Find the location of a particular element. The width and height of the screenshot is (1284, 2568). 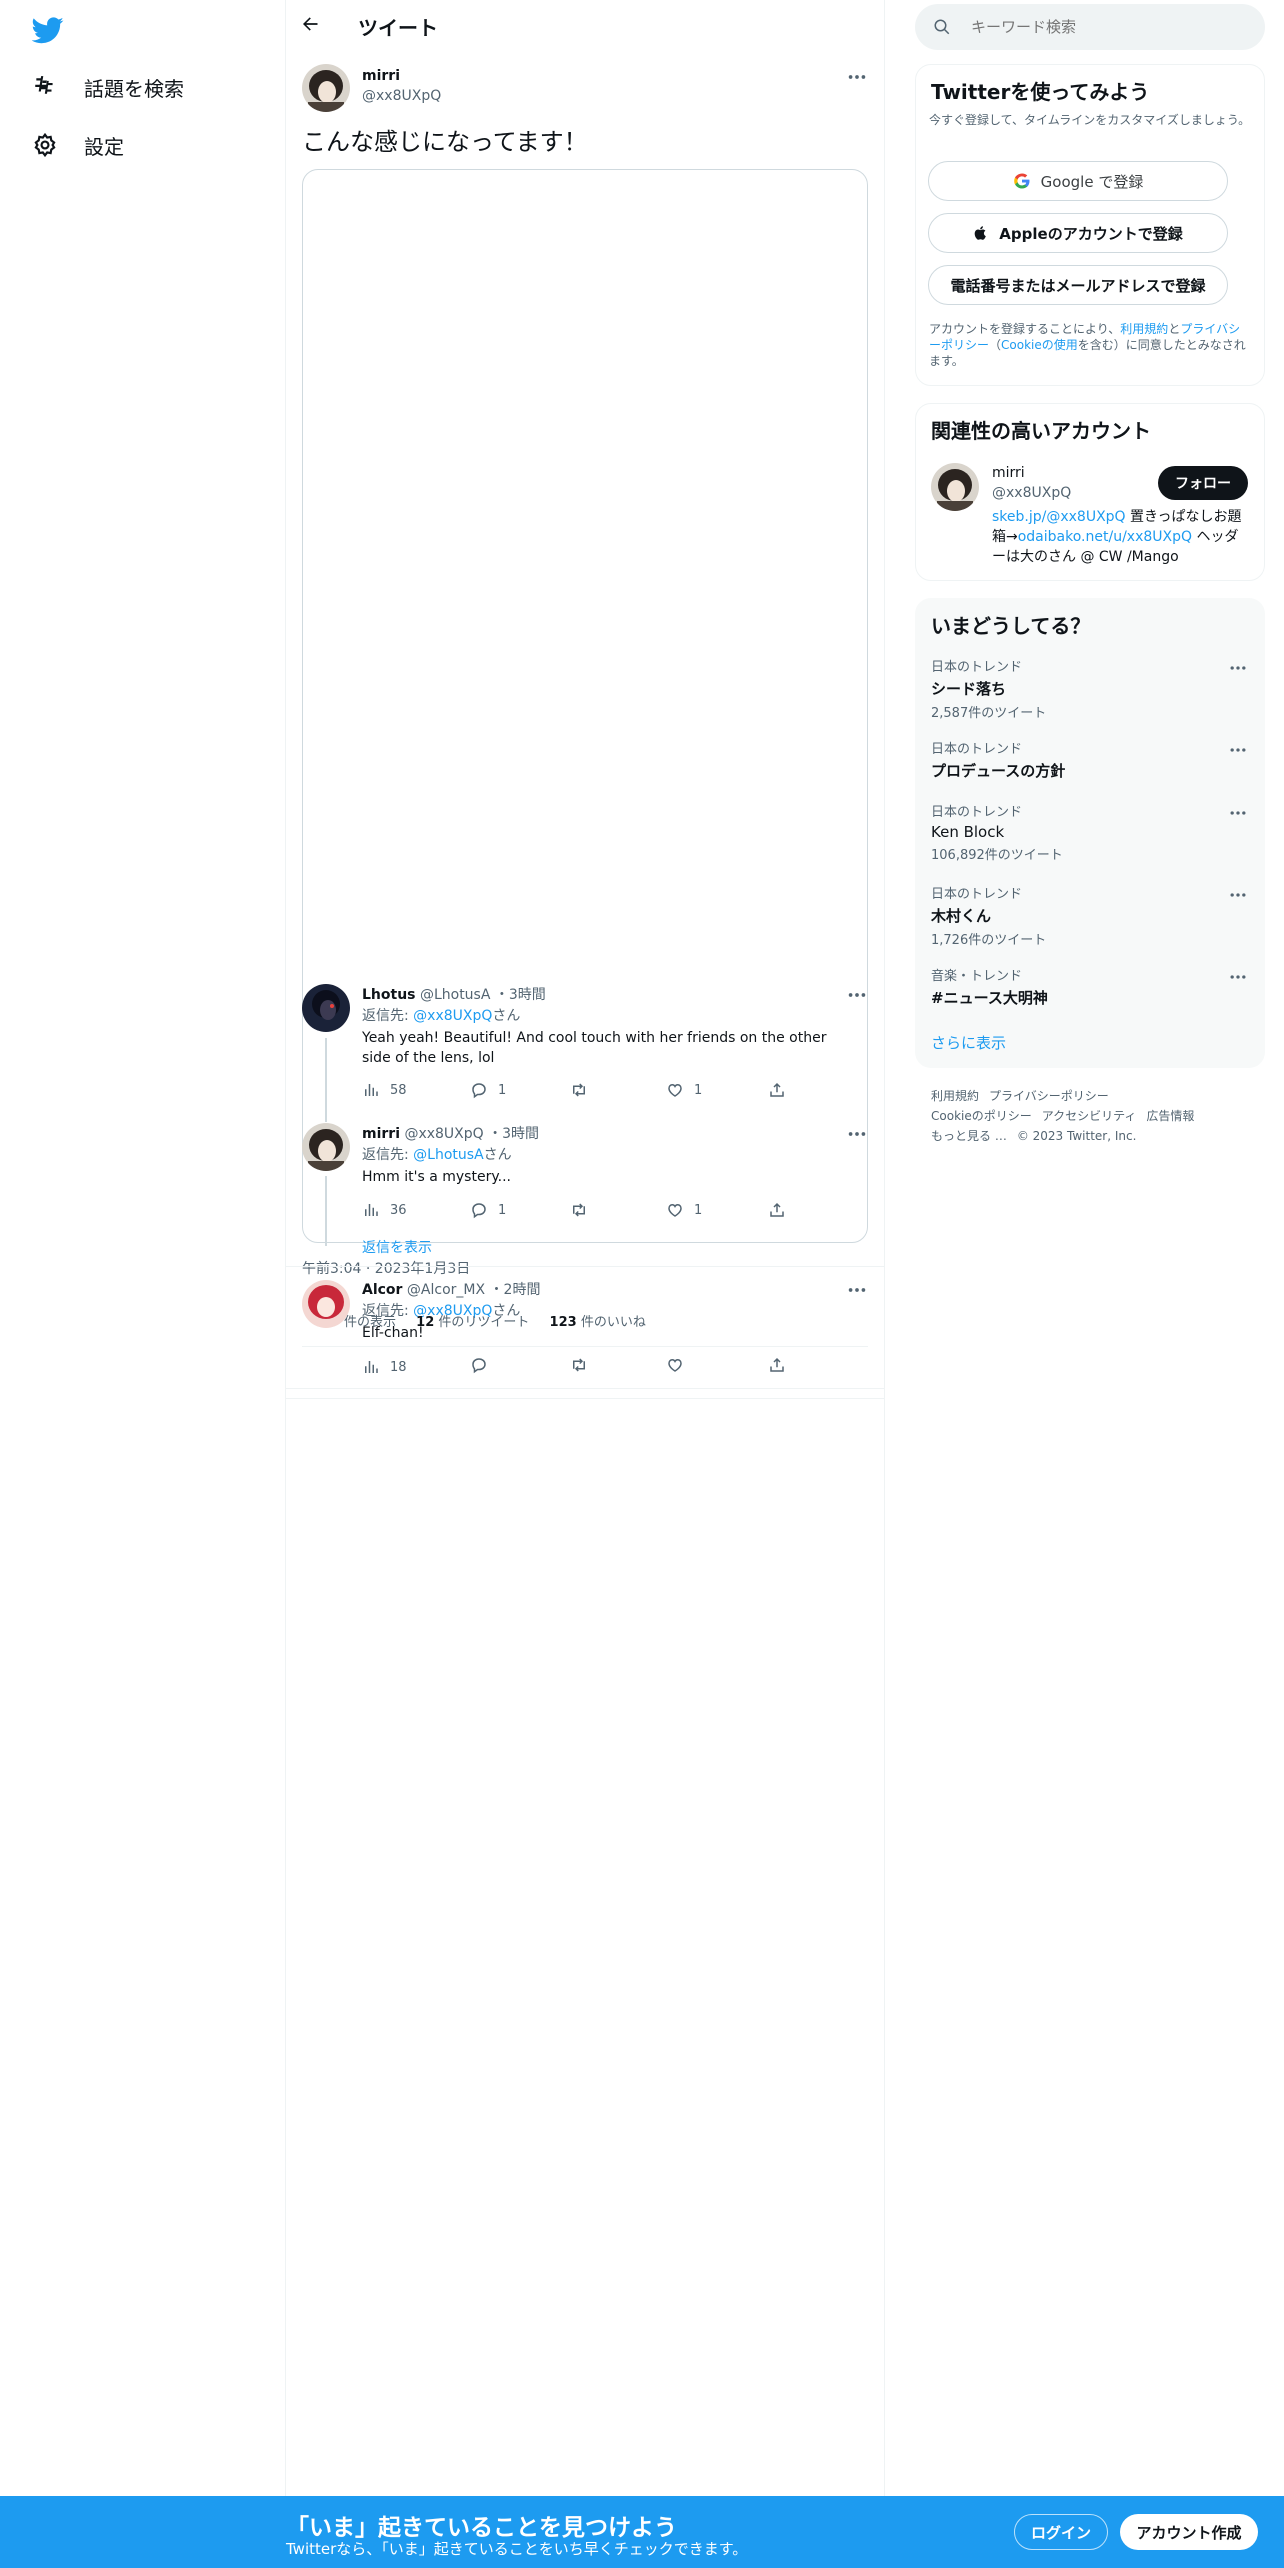

reply-to-link: @LhotusA is located at coordinates (448, 1155).